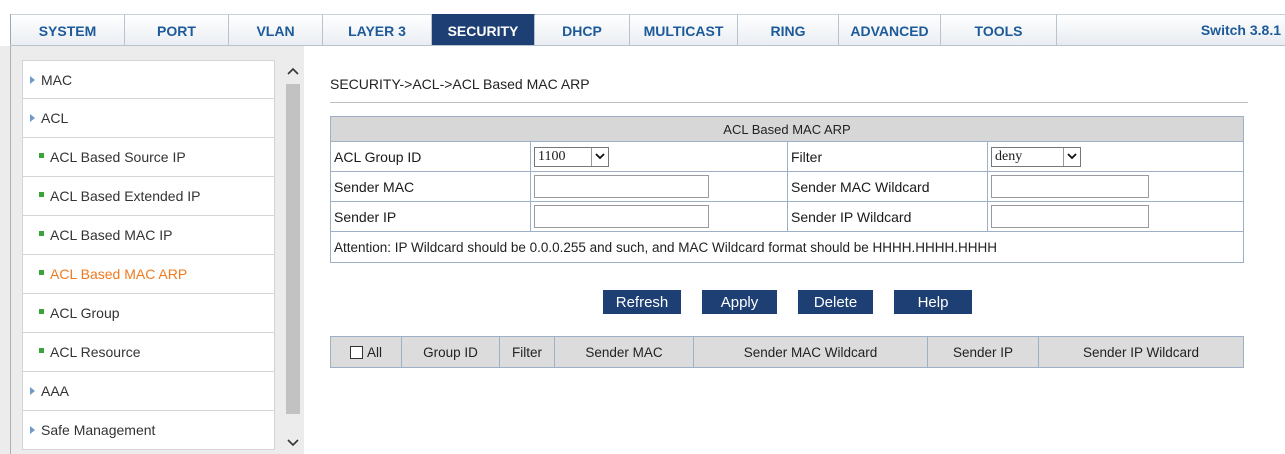  I want to click on tab-port: PORT, so click(177, 30).